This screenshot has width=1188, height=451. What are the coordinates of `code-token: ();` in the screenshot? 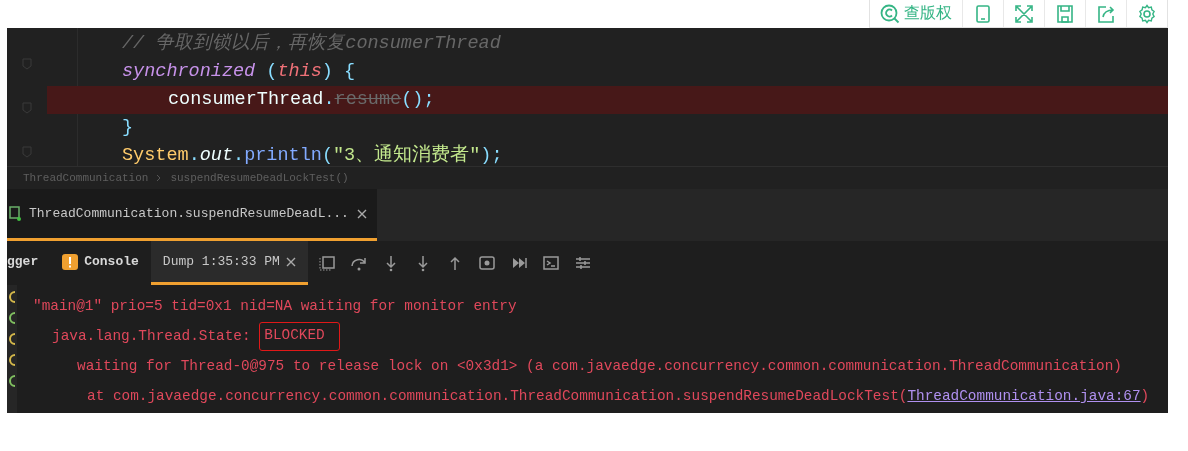 It's located at (418, 100).